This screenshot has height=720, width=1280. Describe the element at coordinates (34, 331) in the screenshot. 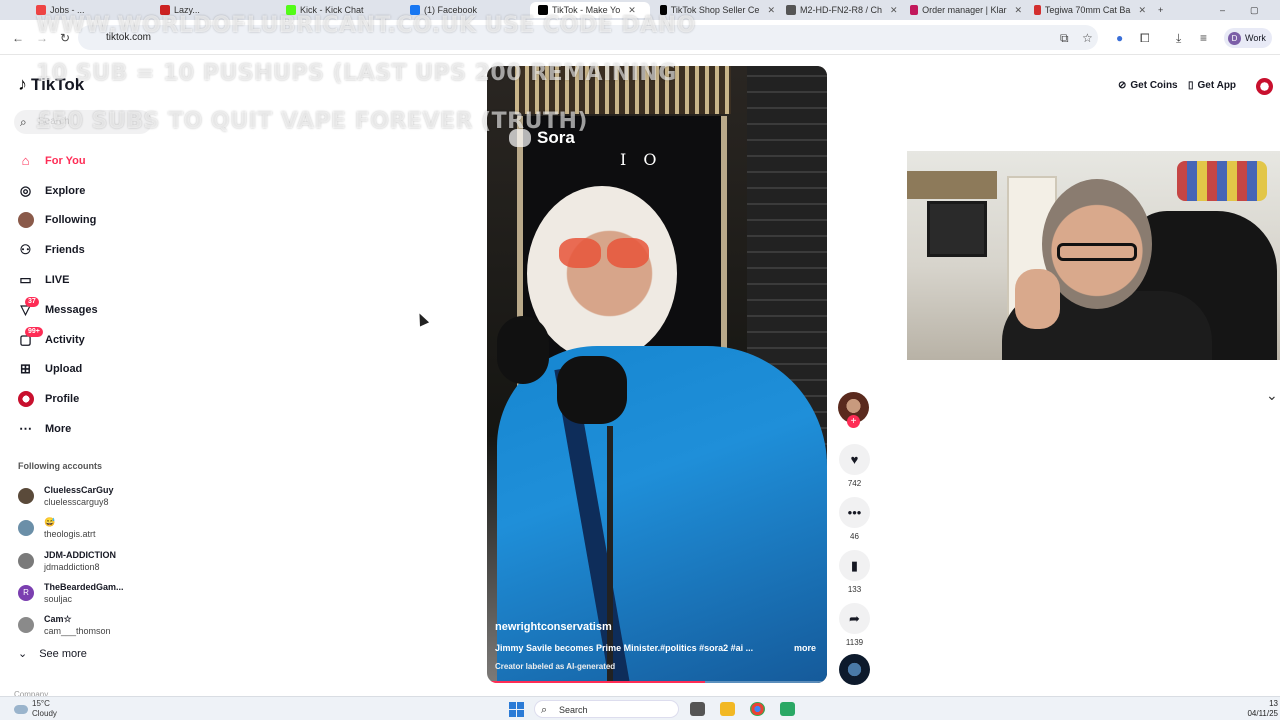

I see `activity-badge: 99+` at that location.